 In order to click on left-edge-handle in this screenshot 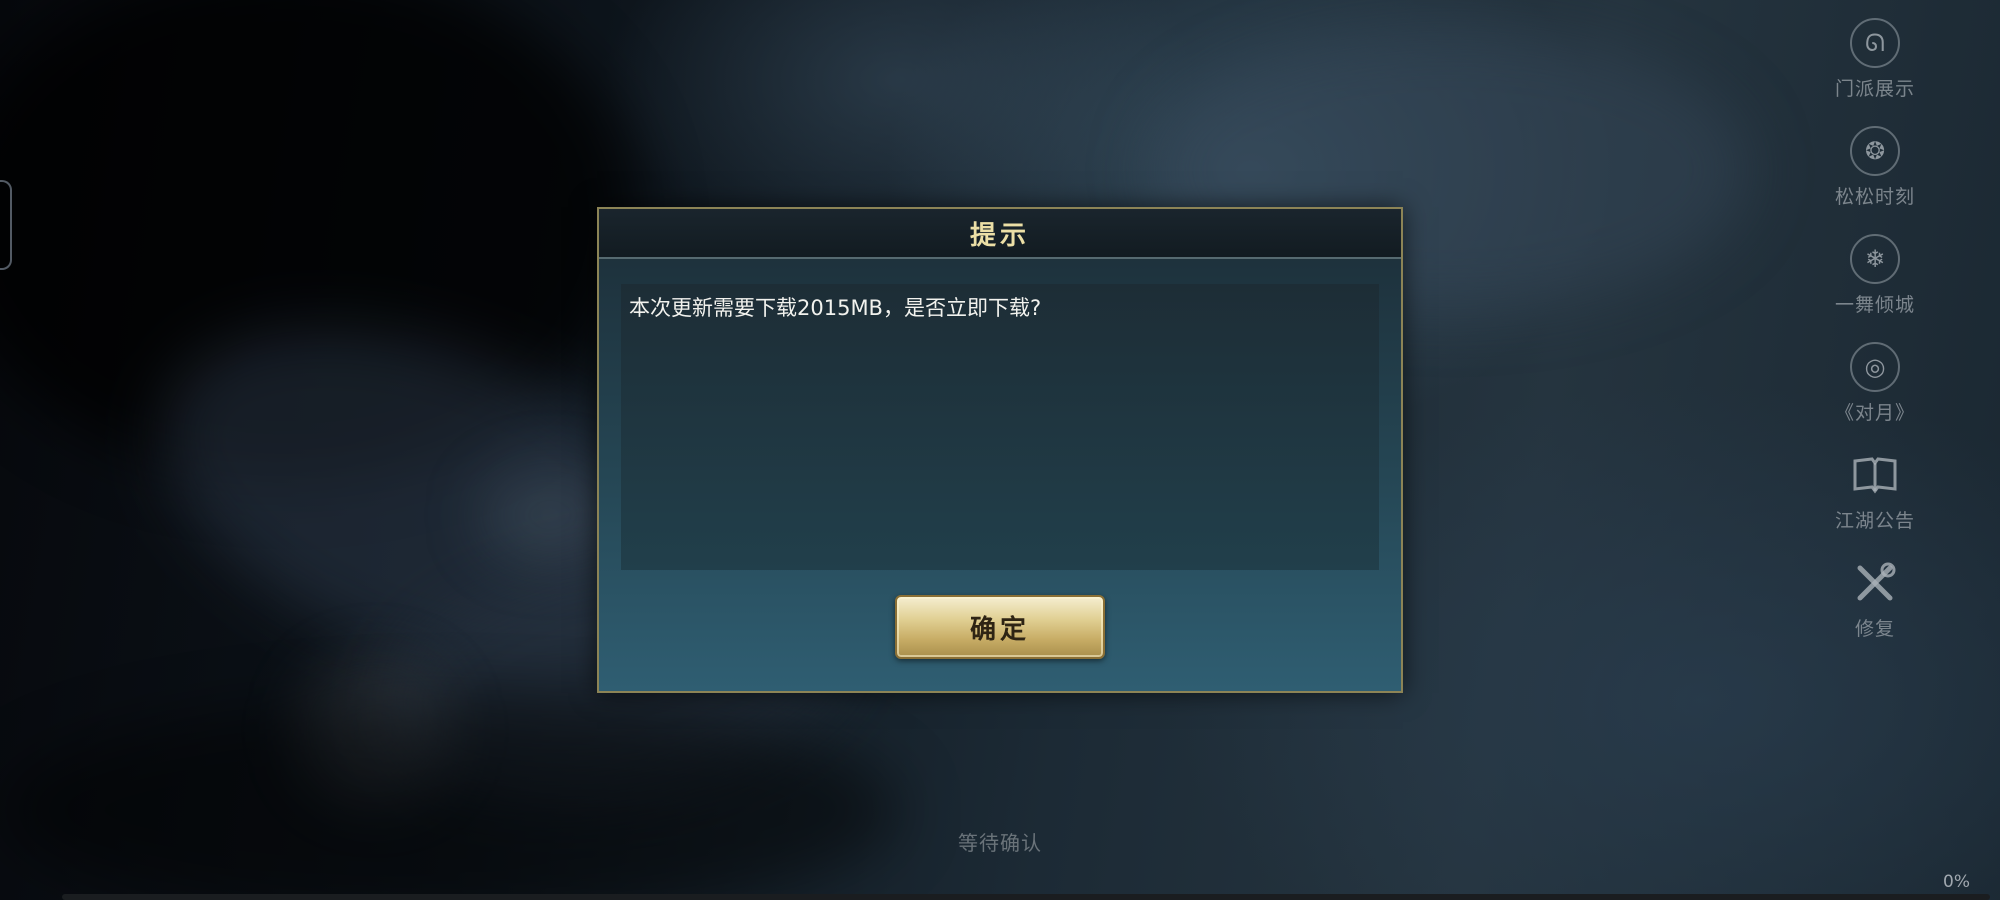, I will do `click(6, 225)`.